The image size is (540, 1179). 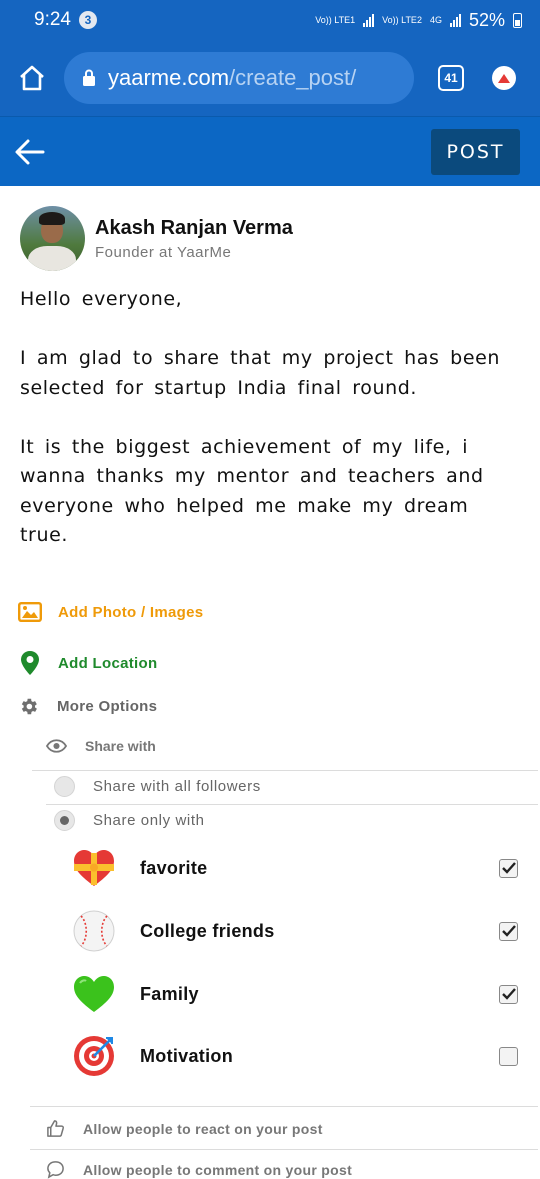 What do you see at coordinates (295, 1056) in the screenshot?
I see `group-row-motivation: Motivation` at bounding box center [295, 1056].